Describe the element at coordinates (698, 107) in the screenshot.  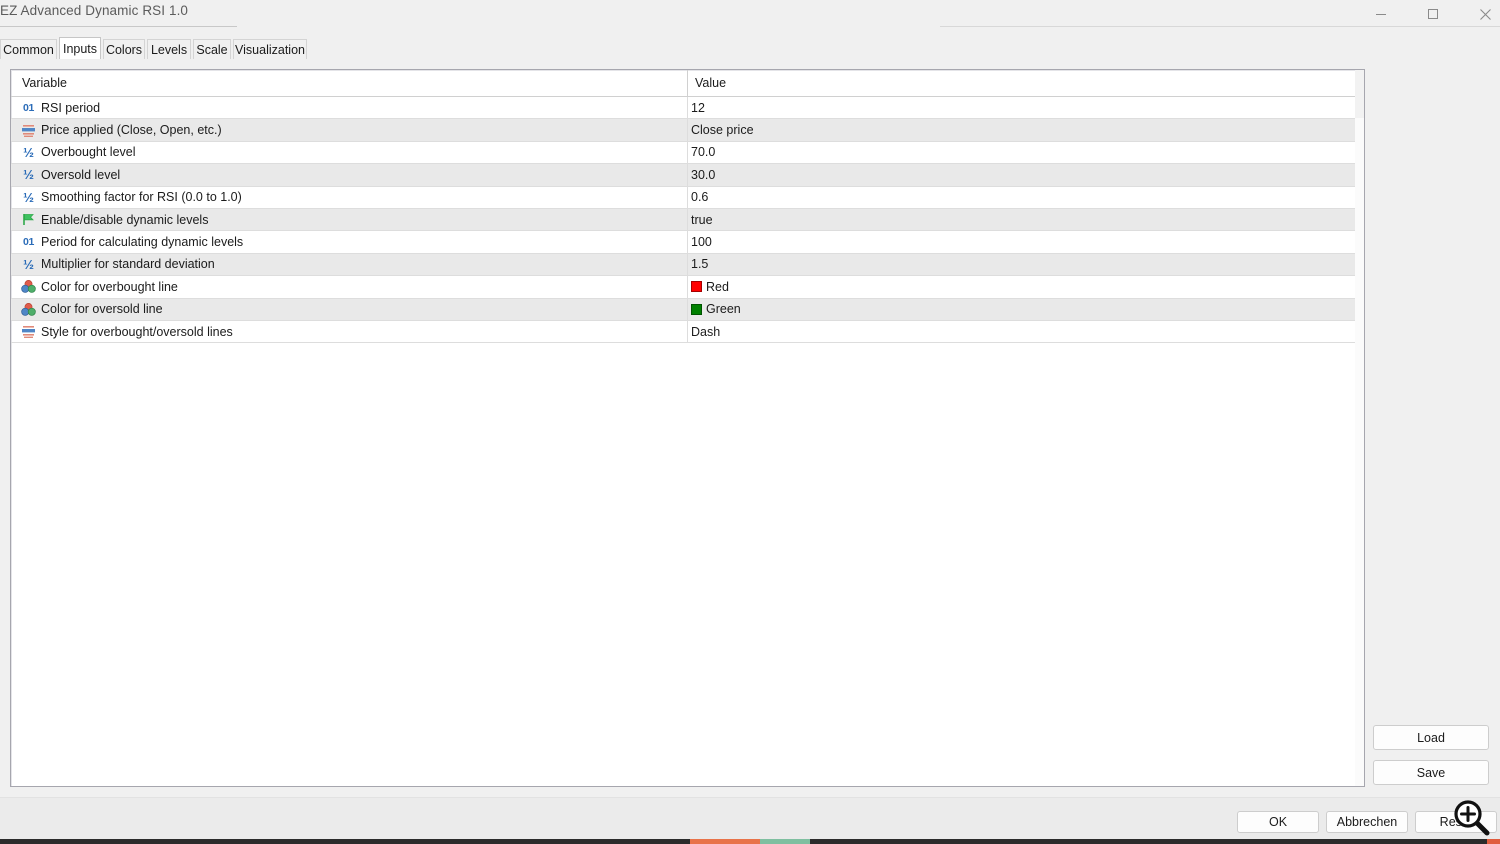
I see `value-label: 12` at that location.